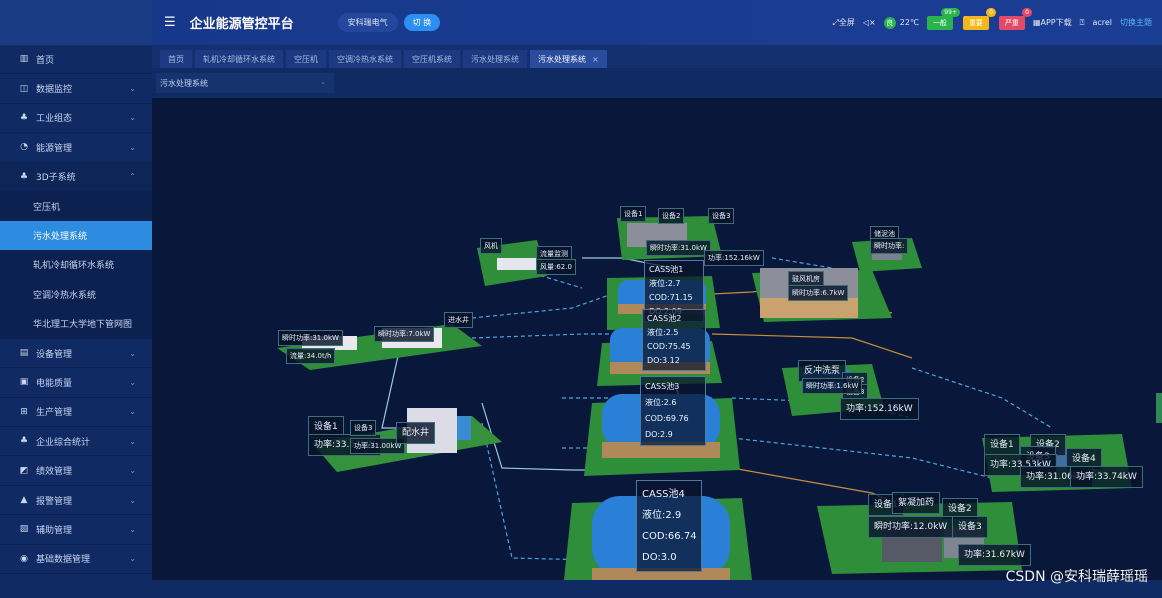  Describe the element at coordinates (76, 295) in the screenshot. I see `sidebar-subitem: 空调冷热水系统` at that location.